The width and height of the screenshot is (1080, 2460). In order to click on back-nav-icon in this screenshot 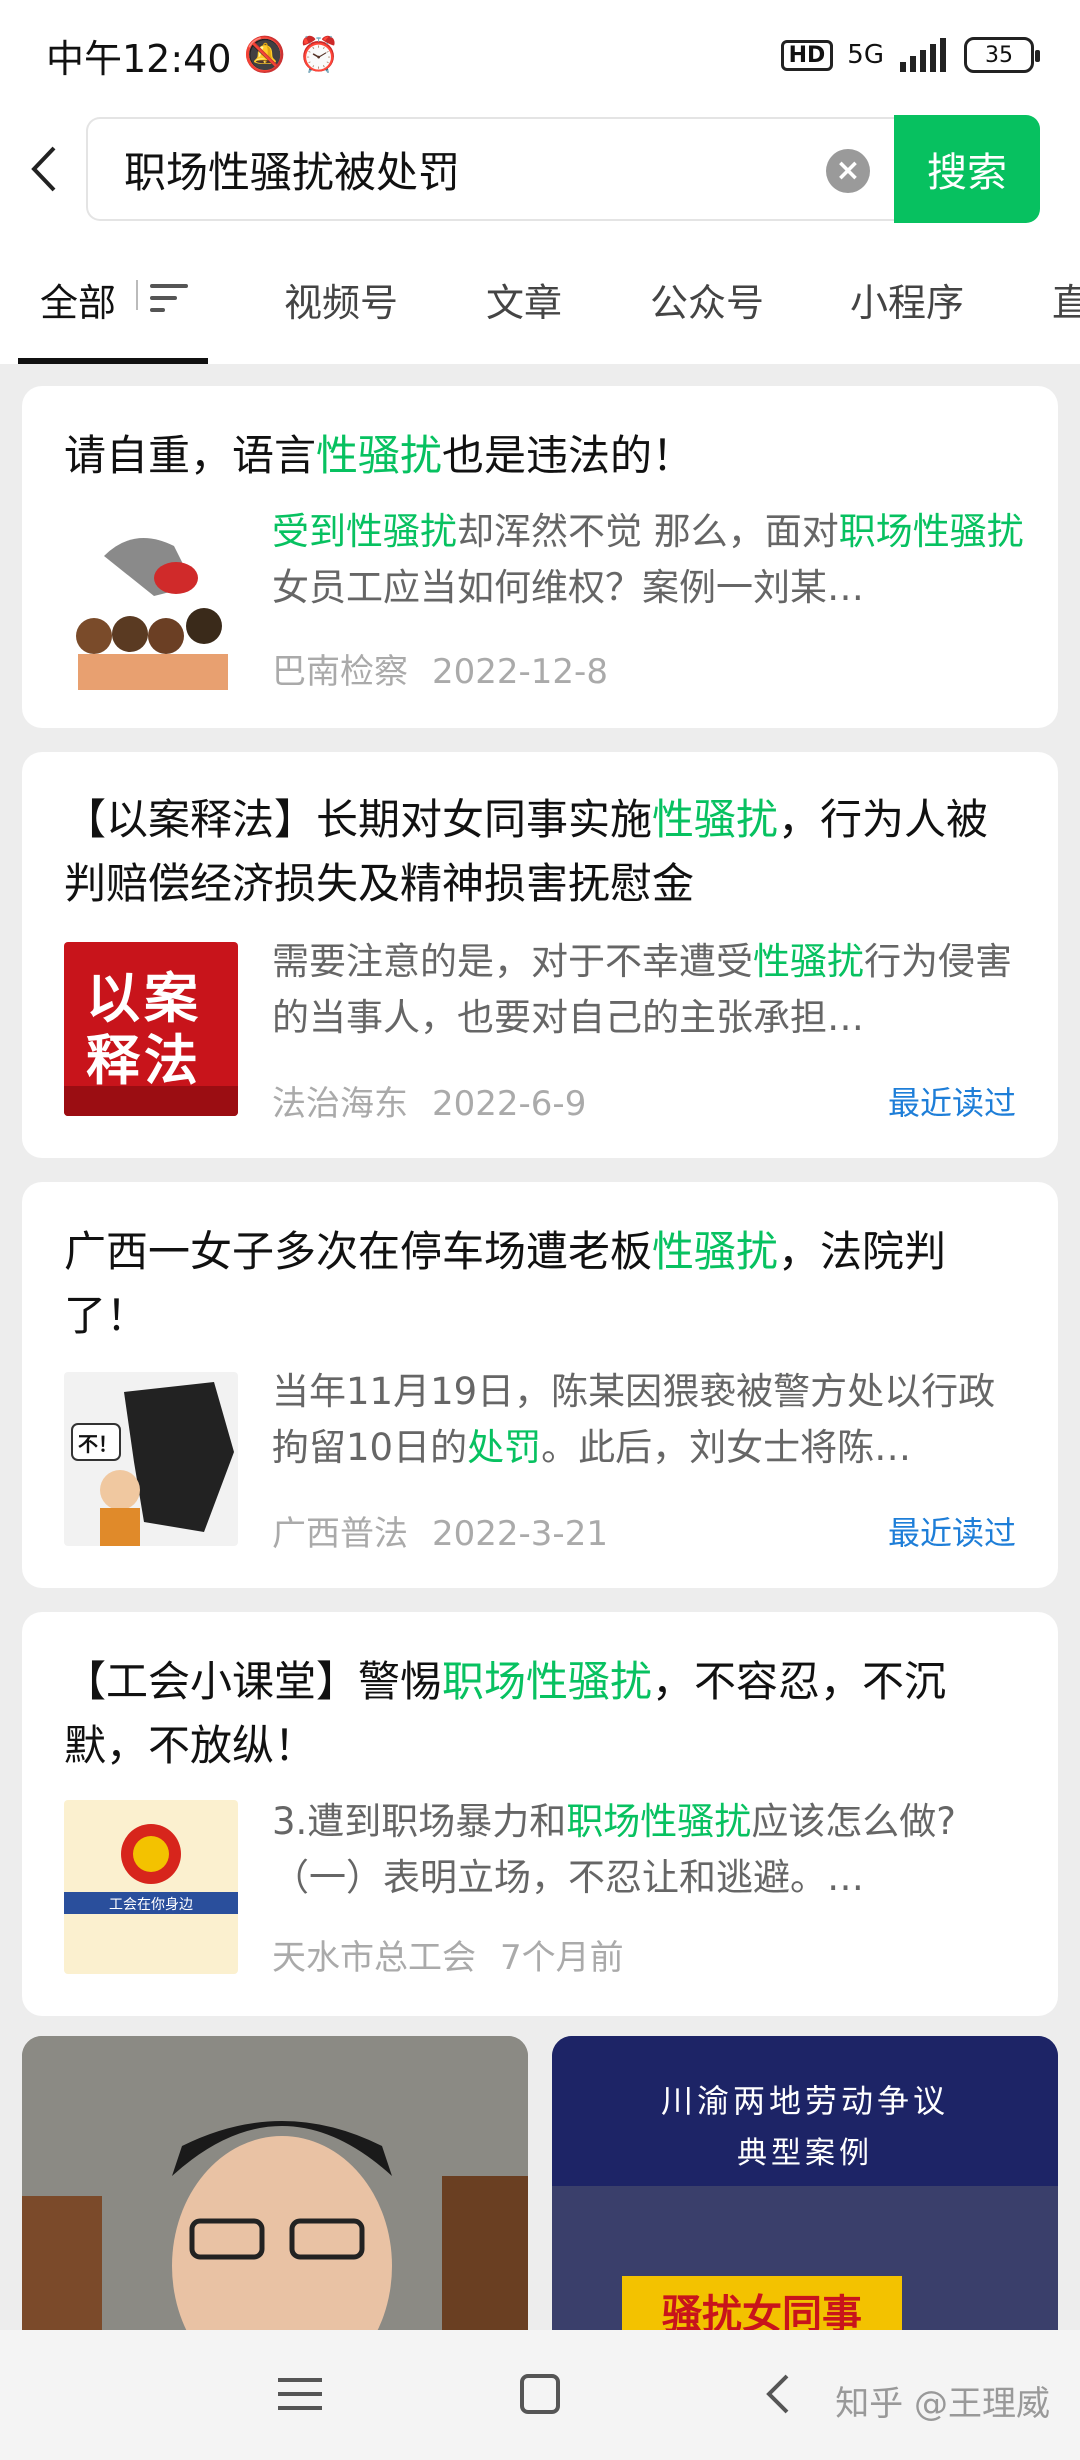, I will do `click(778, 2394)`.